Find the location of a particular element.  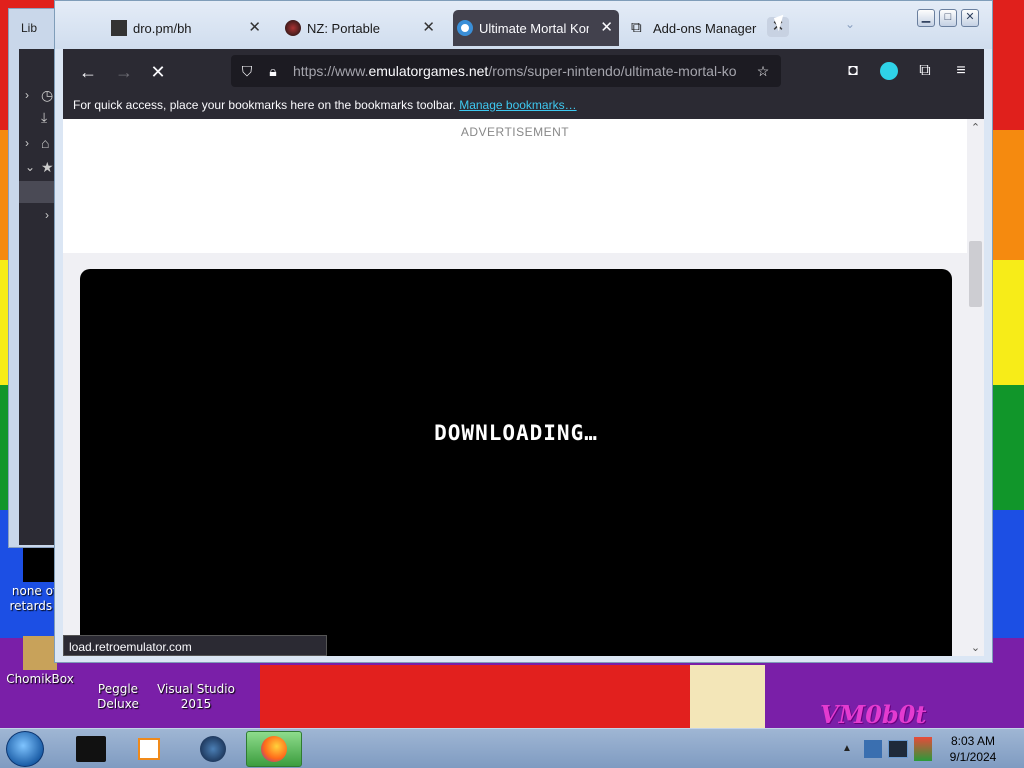

media-player-icon is located at coordinates (149, 749).